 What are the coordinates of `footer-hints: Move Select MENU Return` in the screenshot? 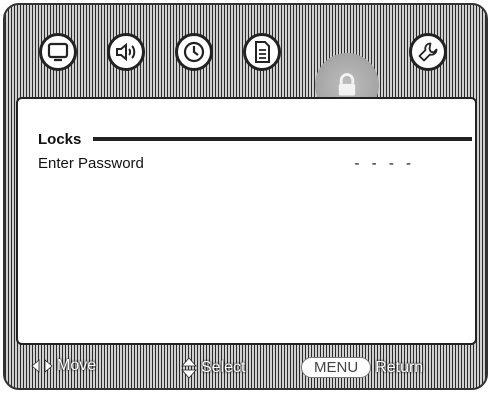 It's located at (245, 367).